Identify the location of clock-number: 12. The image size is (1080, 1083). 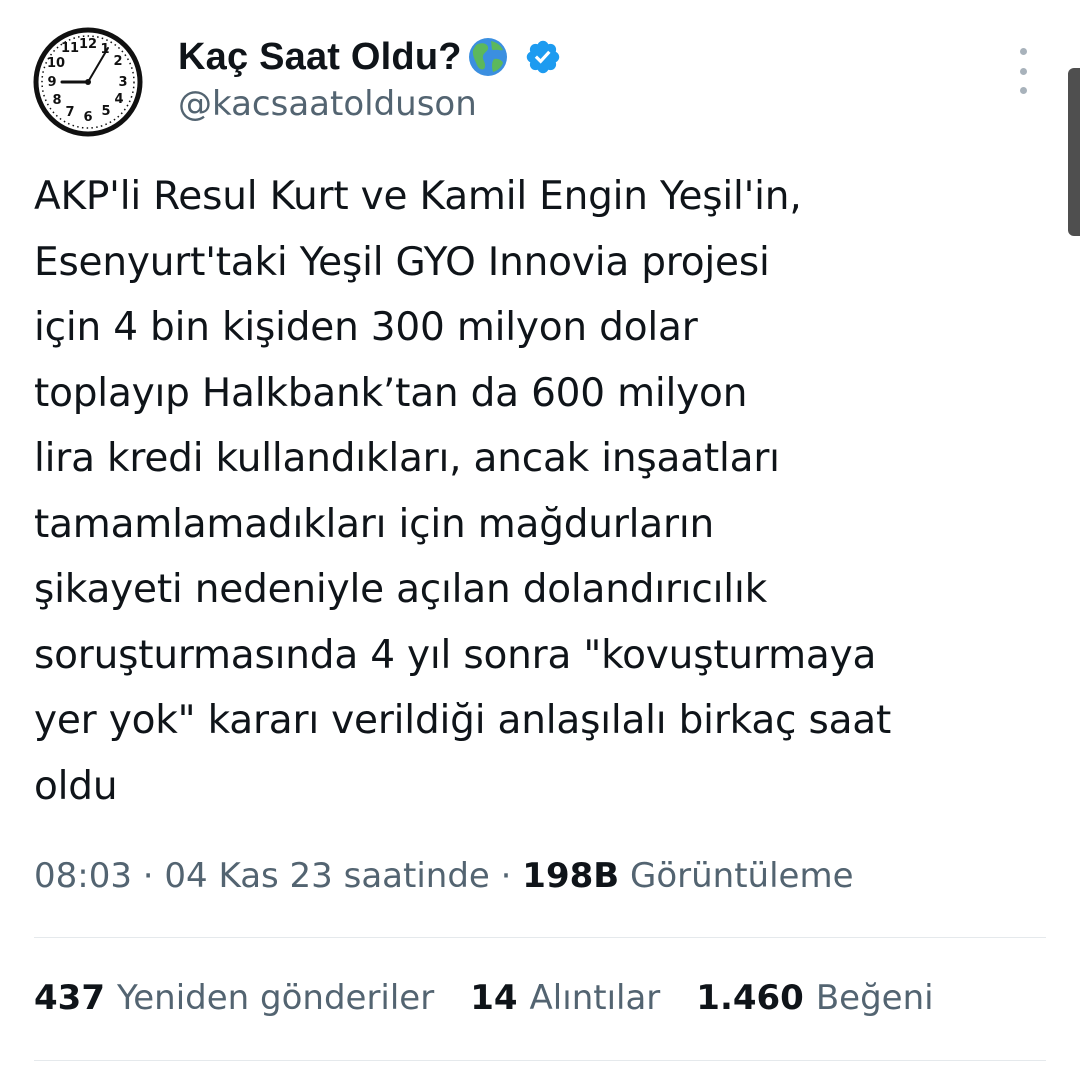
(88, 44).